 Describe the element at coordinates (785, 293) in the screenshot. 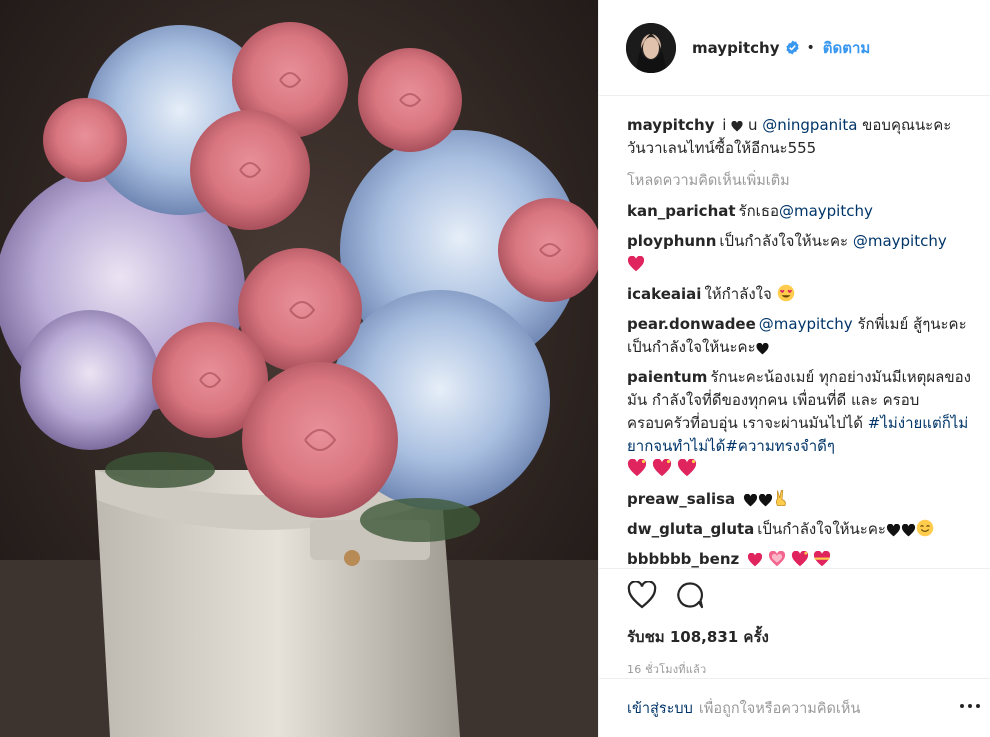

I see `heart-eyes-emoji-icon` at that location.